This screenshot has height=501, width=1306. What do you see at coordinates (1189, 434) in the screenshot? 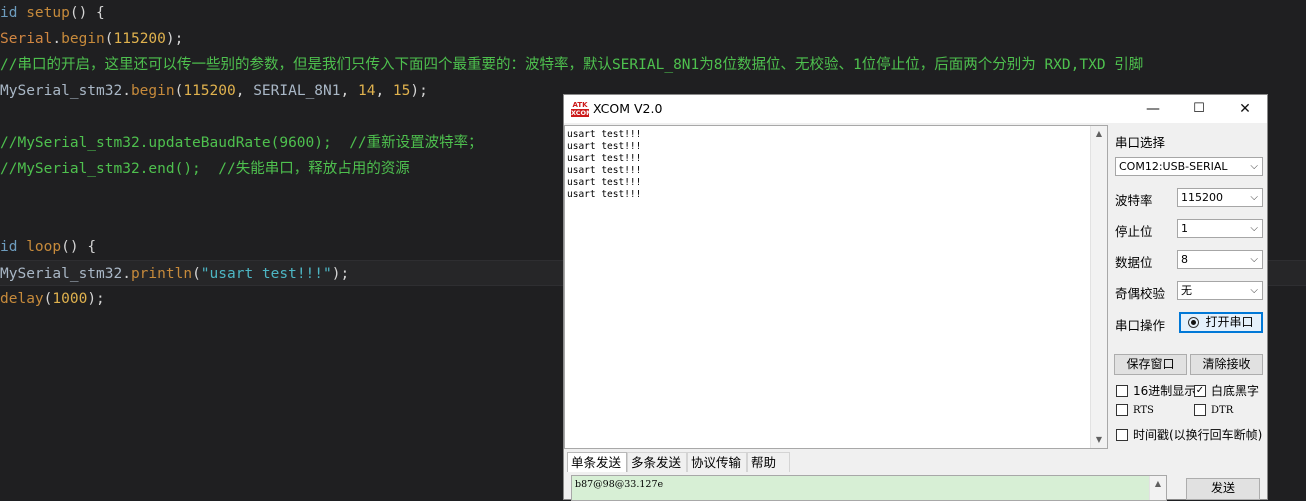
I see `timestamp-checkbox: 时间戳(以换行回车断帧)` at bounding box center [1189, 434].